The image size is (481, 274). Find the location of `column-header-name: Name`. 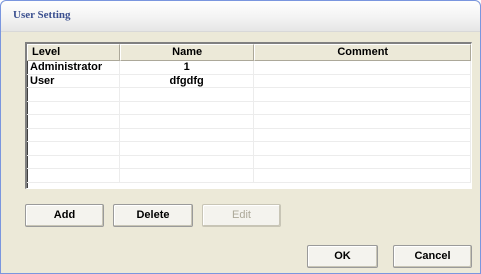

column-header-name: Name is located at coordinates (187, 52).